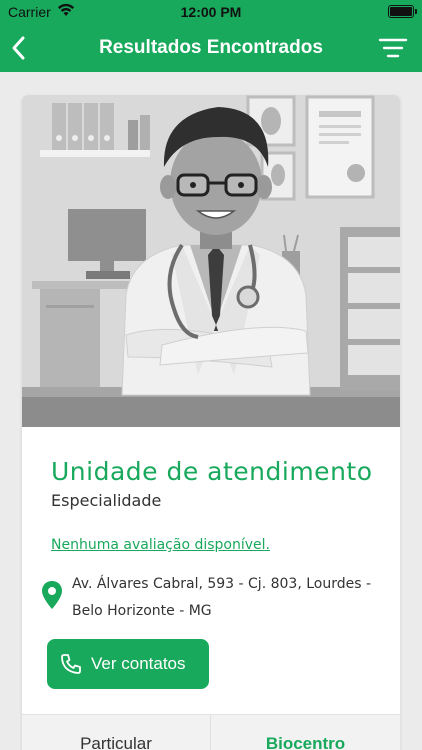 The height and width of the screenshot is (750, 422). What do you see at coordinates (212, 471) in the screenshot?
I see `unit-name: Unidade de atendimento` at bounding box center [212, 471].